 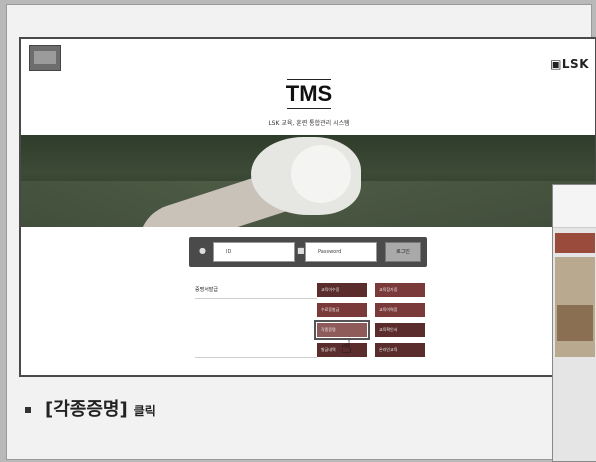 What do you see at coordinates (575, 64) in the screenshot?
I see `lsk-logo-text: LSK` at bounding box center [575, 64].